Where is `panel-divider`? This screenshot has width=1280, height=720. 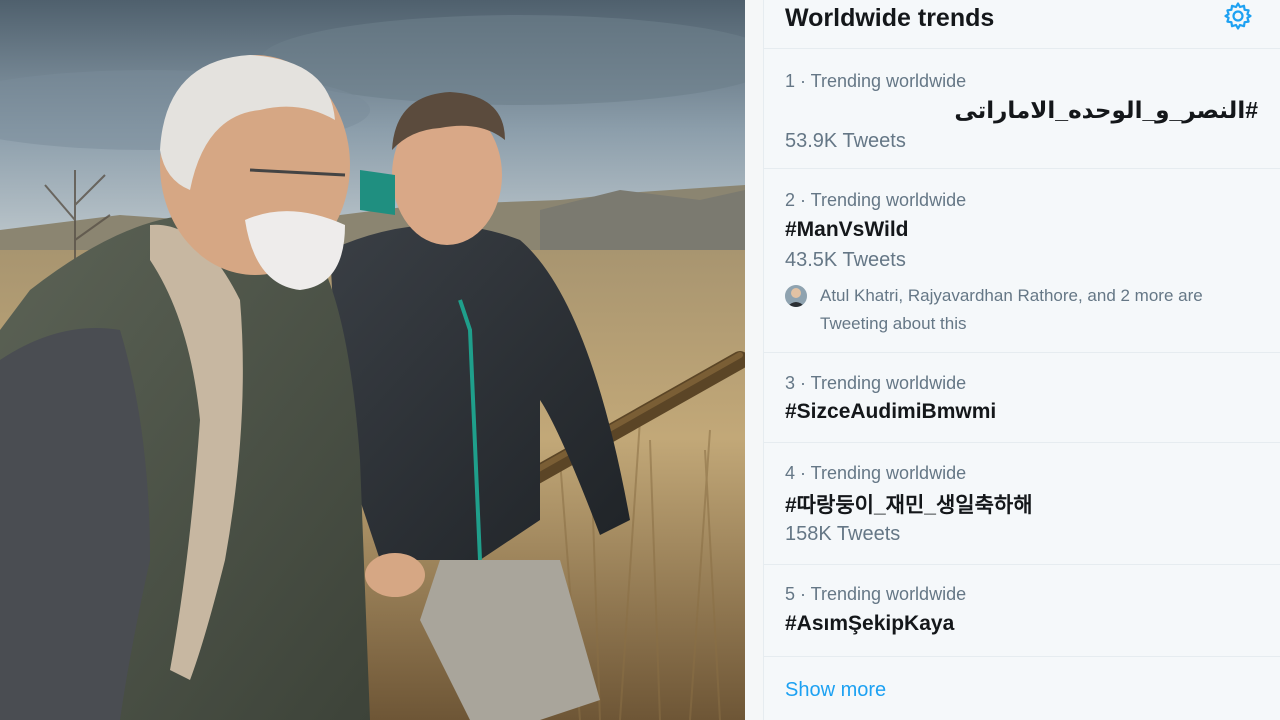
panel-divider is located at coordinates (754, 360).